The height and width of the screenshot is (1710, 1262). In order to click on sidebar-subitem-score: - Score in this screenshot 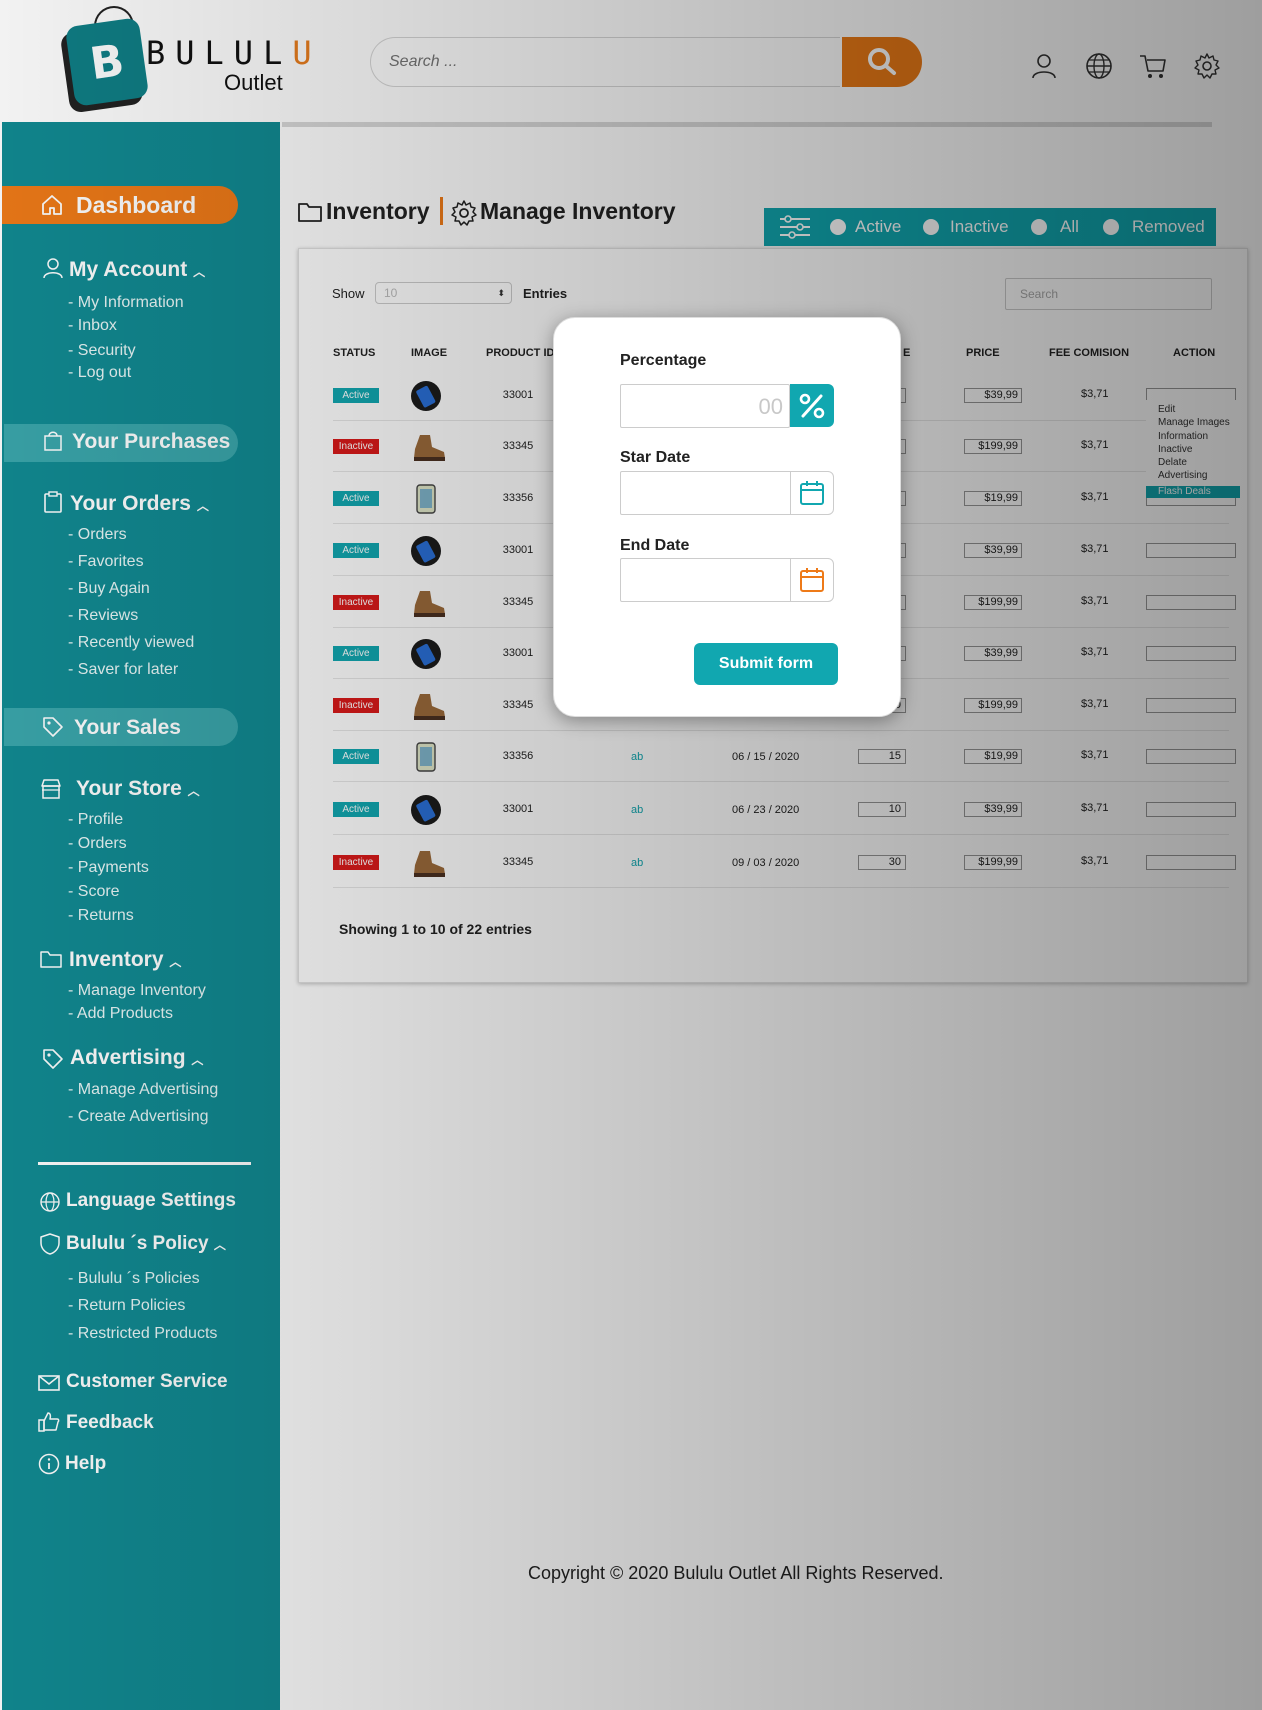, I will do `click(94, 892)`.